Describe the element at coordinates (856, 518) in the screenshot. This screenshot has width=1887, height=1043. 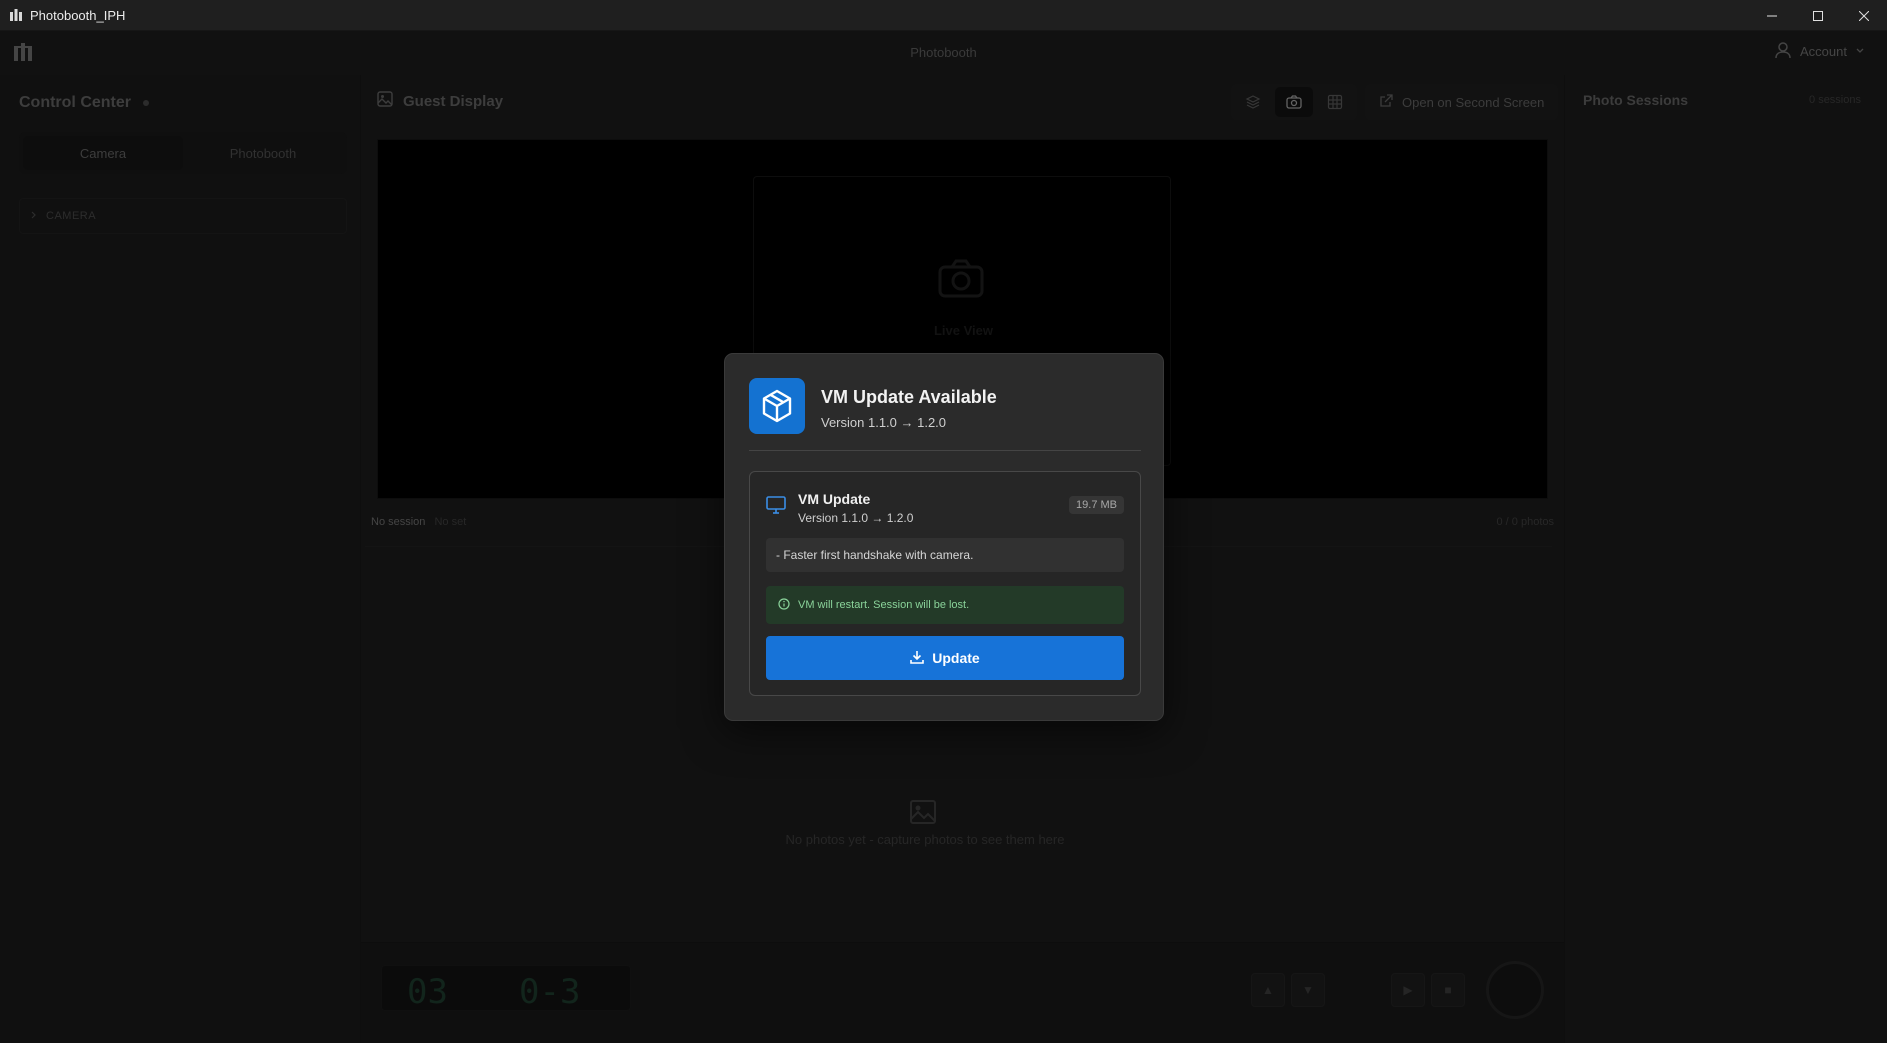
I see `update-item-version: Version 1.1.0 → 1.2.0` at that location.